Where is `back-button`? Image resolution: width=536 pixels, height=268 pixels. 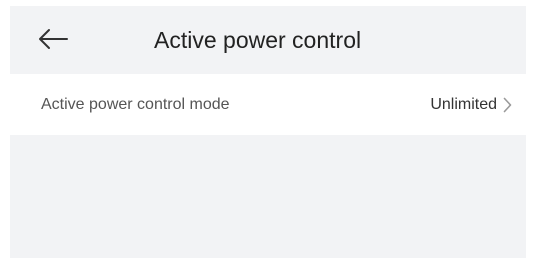 back-button is located at coordinates (53, 41).